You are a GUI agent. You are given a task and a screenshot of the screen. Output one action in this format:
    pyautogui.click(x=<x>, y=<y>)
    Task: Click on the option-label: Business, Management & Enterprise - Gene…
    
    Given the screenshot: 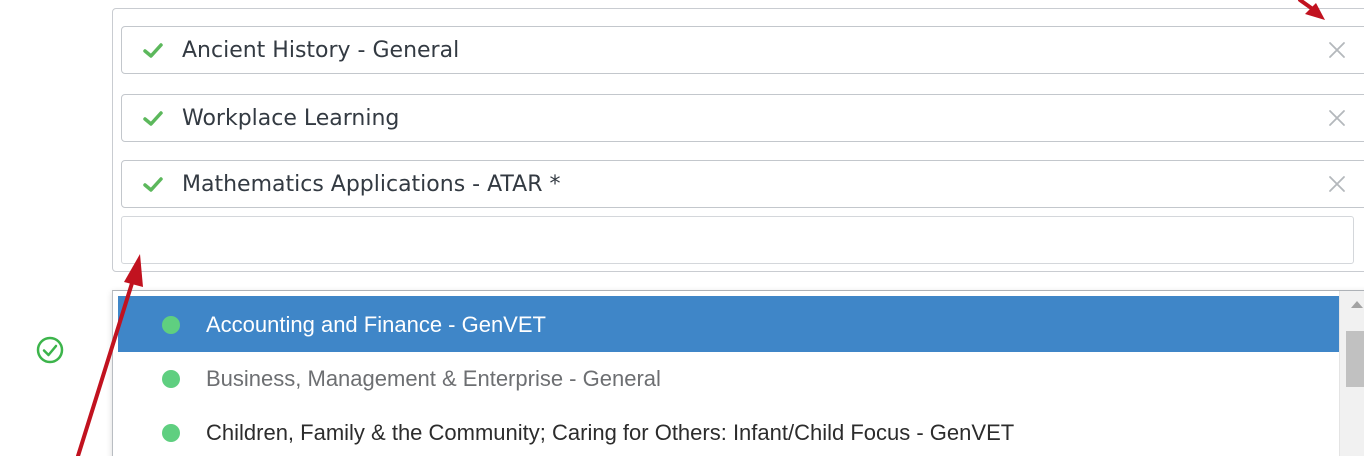 What is the action you would take?
    pyautogui.click(x=433, y=378)
    